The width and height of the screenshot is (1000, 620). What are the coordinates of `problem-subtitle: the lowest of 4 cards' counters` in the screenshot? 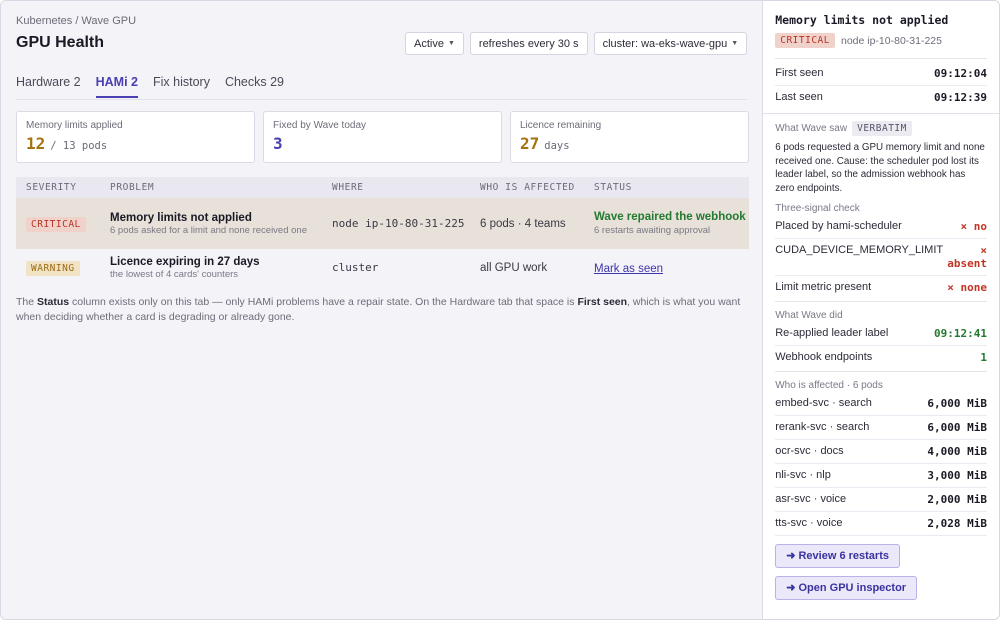 It's located at (174, 274).